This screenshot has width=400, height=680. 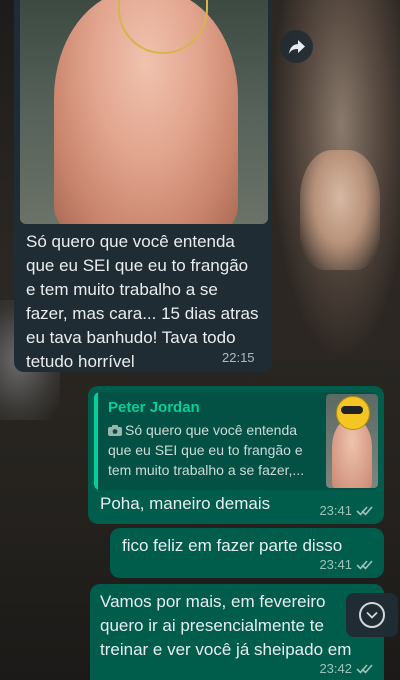 I want to click on chevron-down-icon, so click(x=372, y=615).